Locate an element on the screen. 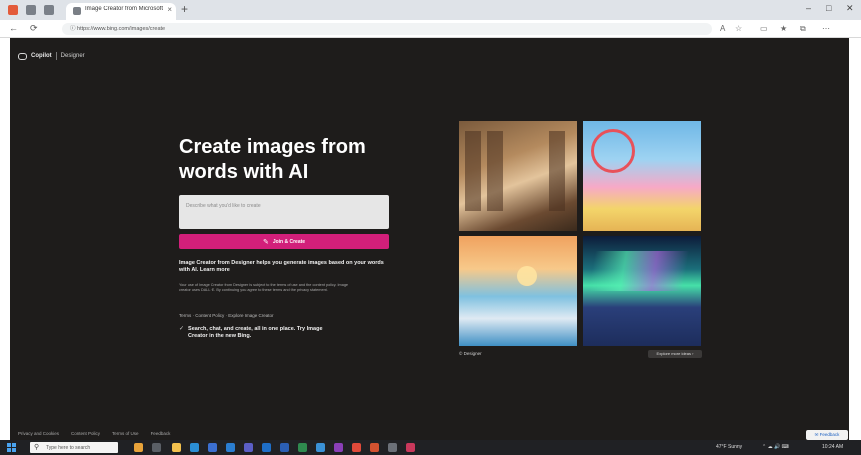 Image resolution: width=861 pixels, height=455 pixels. taskbar-search-input: ⚲ Type here to search is located at coordinates (74, 447).